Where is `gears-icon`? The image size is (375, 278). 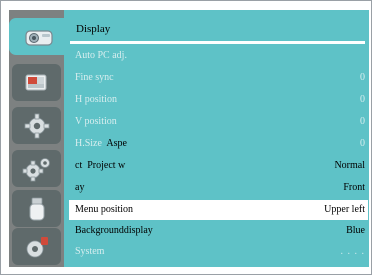
gears-icon is located at coordinates (36, 169).